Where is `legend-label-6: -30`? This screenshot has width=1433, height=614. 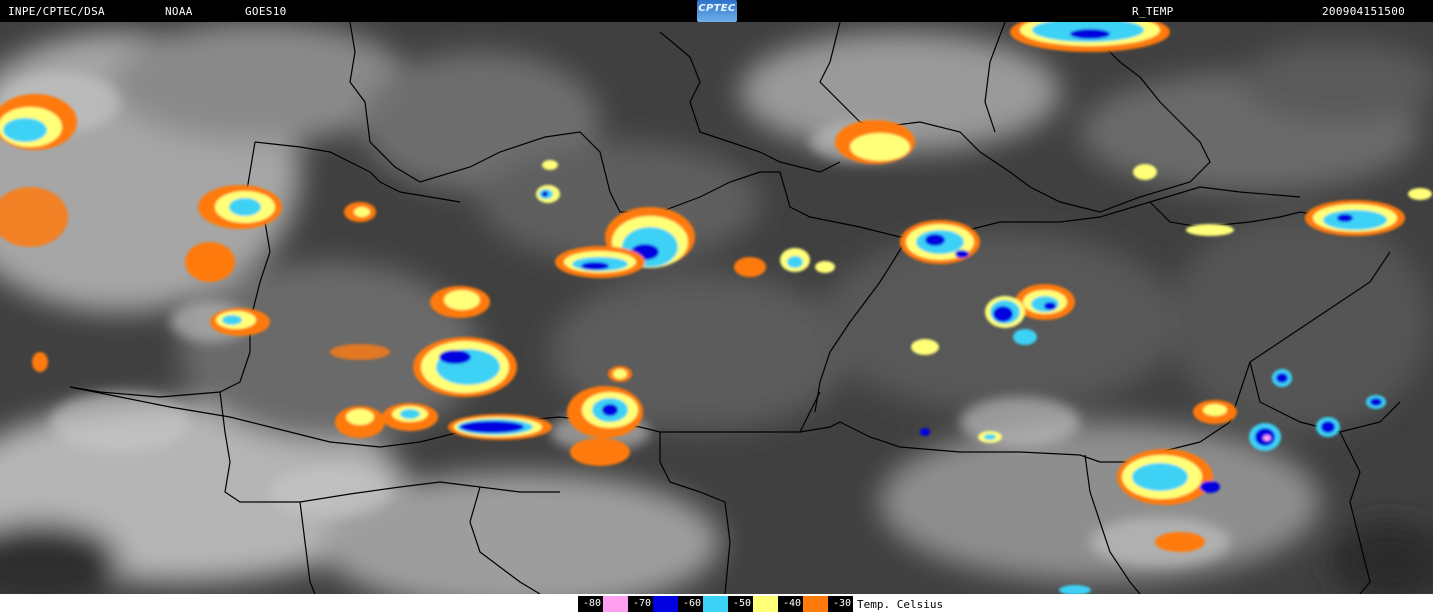 legend-label-6: -30 is located at coordinates (840, 604).